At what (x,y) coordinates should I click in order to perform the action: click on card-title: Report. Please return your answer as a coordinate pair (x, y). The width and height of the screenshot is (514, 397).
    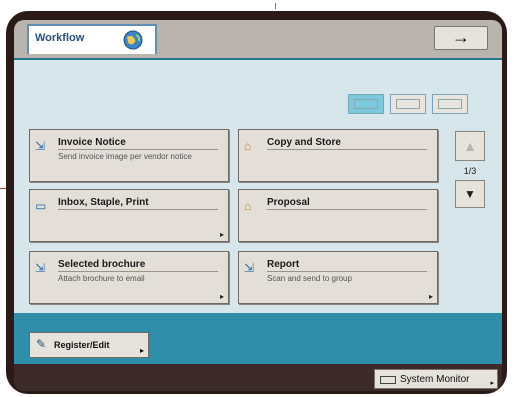
    Looking at the image, I should click on (283, 264).